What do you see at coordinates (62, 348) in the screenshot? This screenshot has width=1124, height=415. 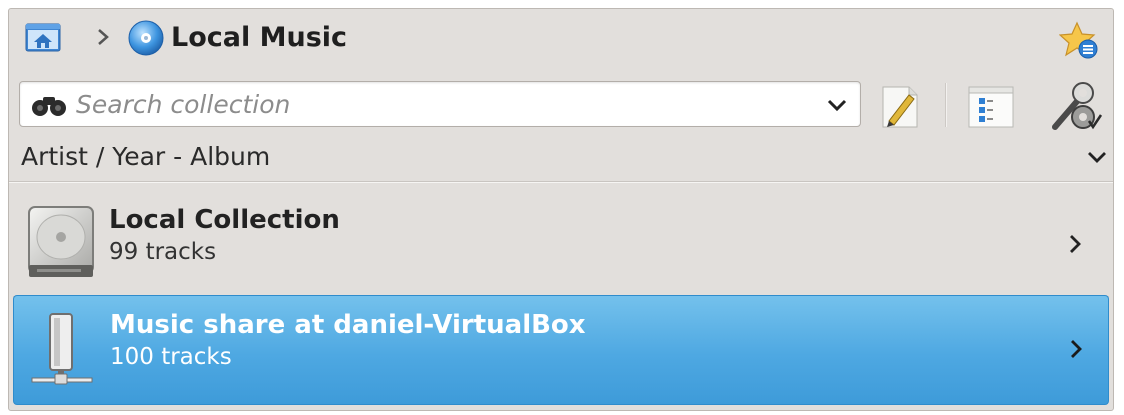 I see `network-server-icon` at bounding box center [62, 348].